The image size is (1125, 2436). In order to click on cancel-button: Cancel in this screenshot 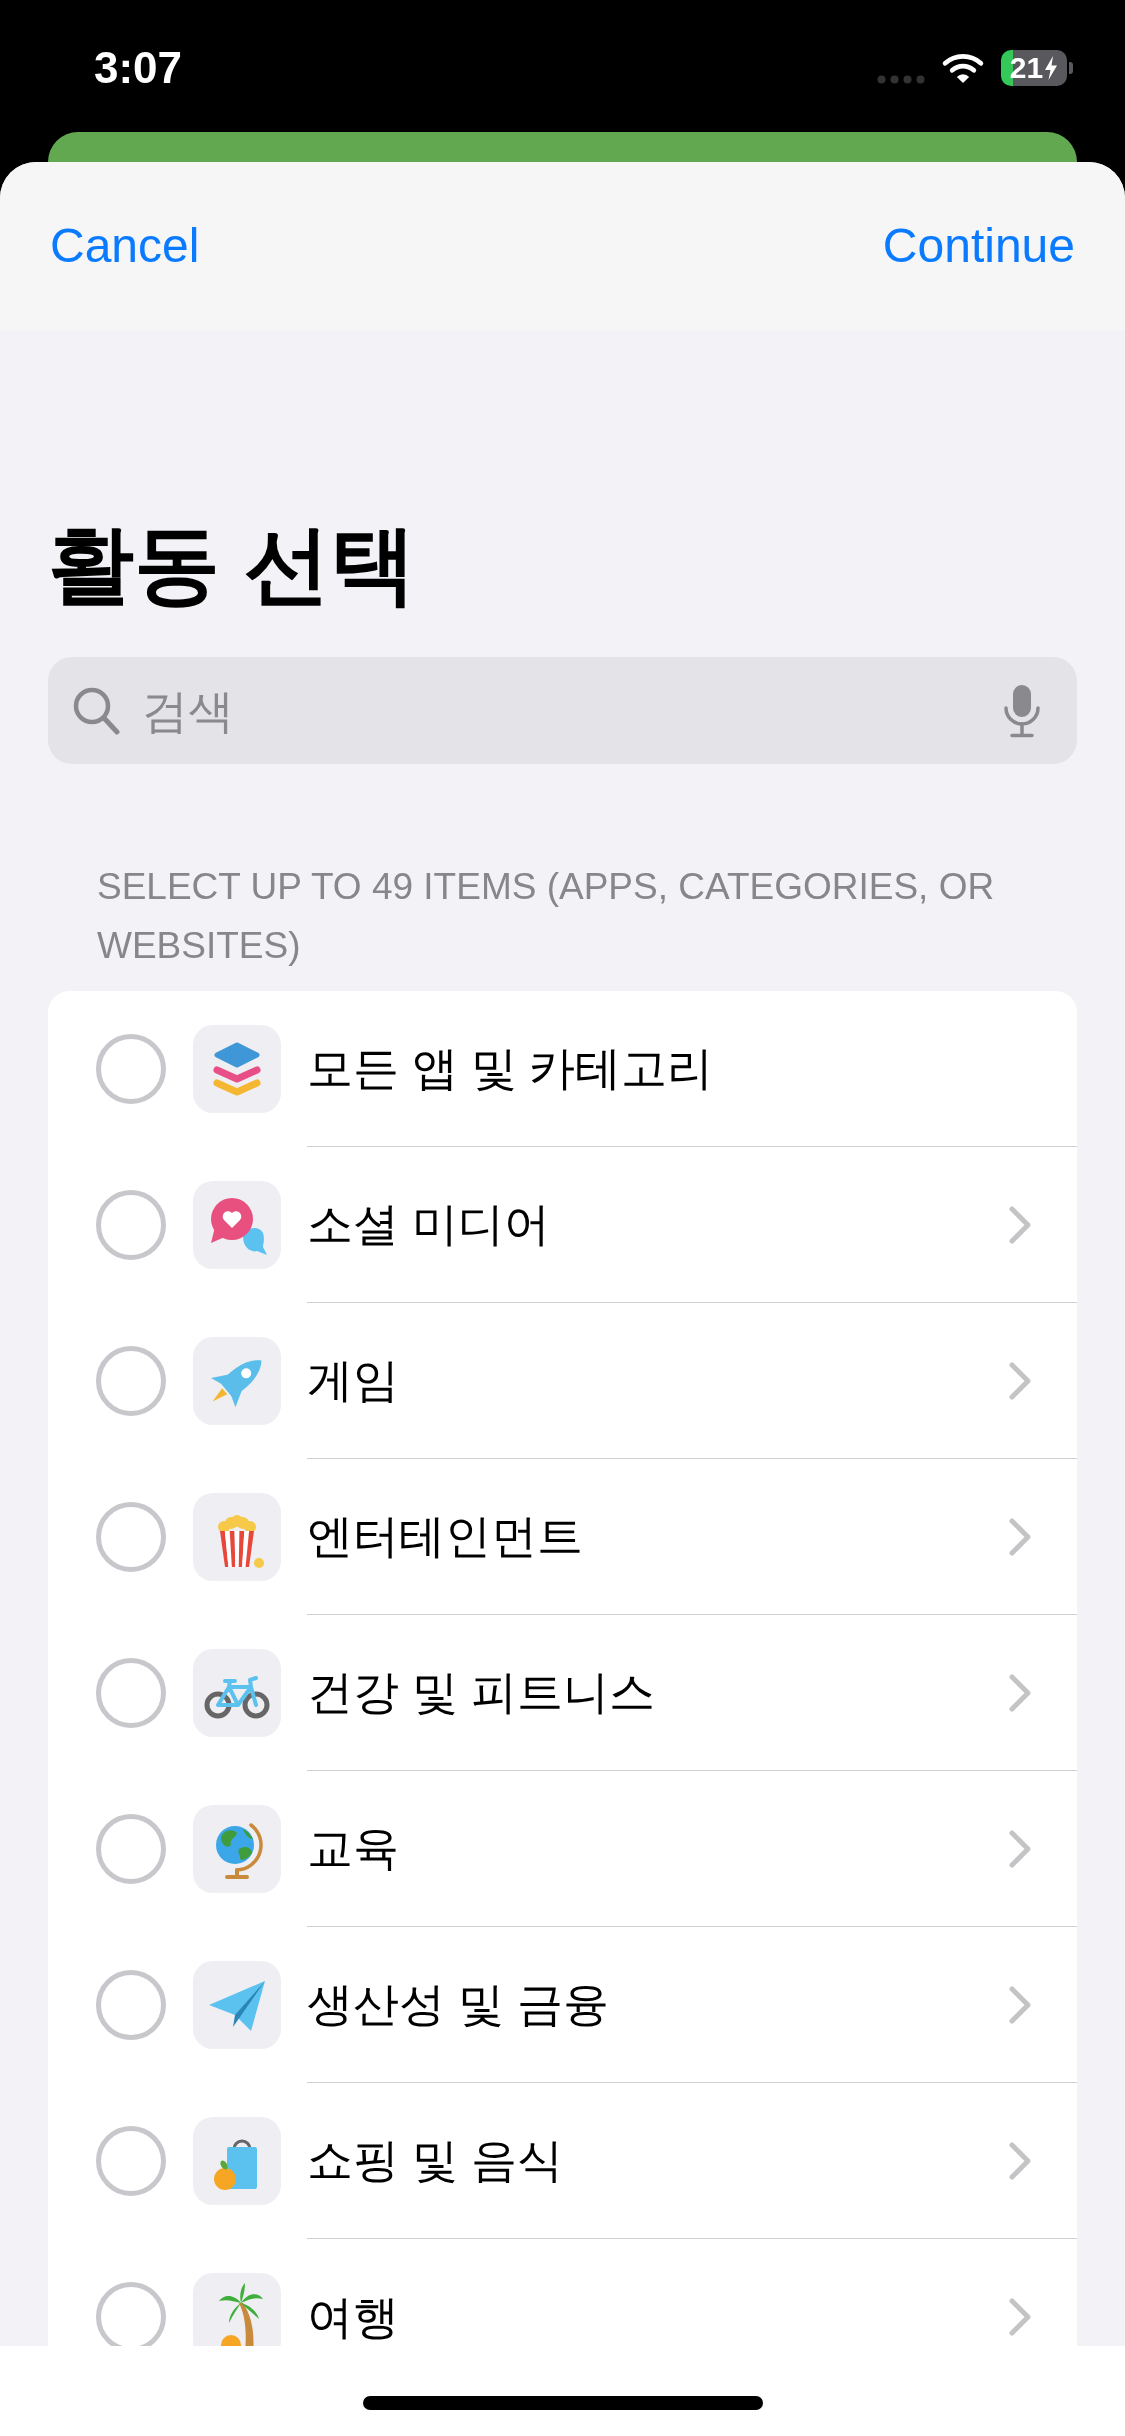, I will do `click(125, 246)`.